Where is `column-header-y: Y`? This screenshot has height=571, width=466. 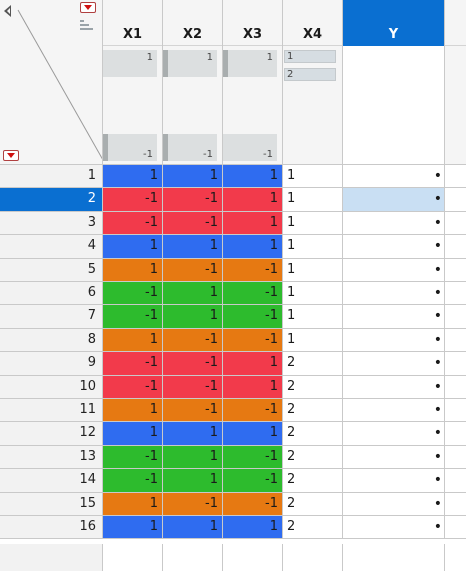 column-header-y: Y is located at coordinates (394, 82).